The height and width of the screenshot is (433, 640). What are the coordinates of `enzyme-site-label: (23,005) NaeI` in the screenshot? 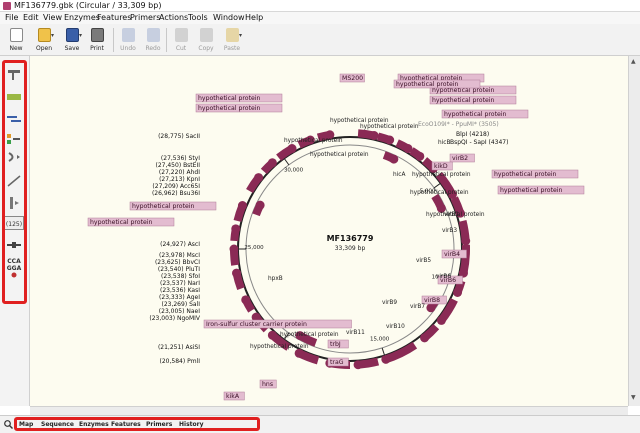 It's located at (179, 311).